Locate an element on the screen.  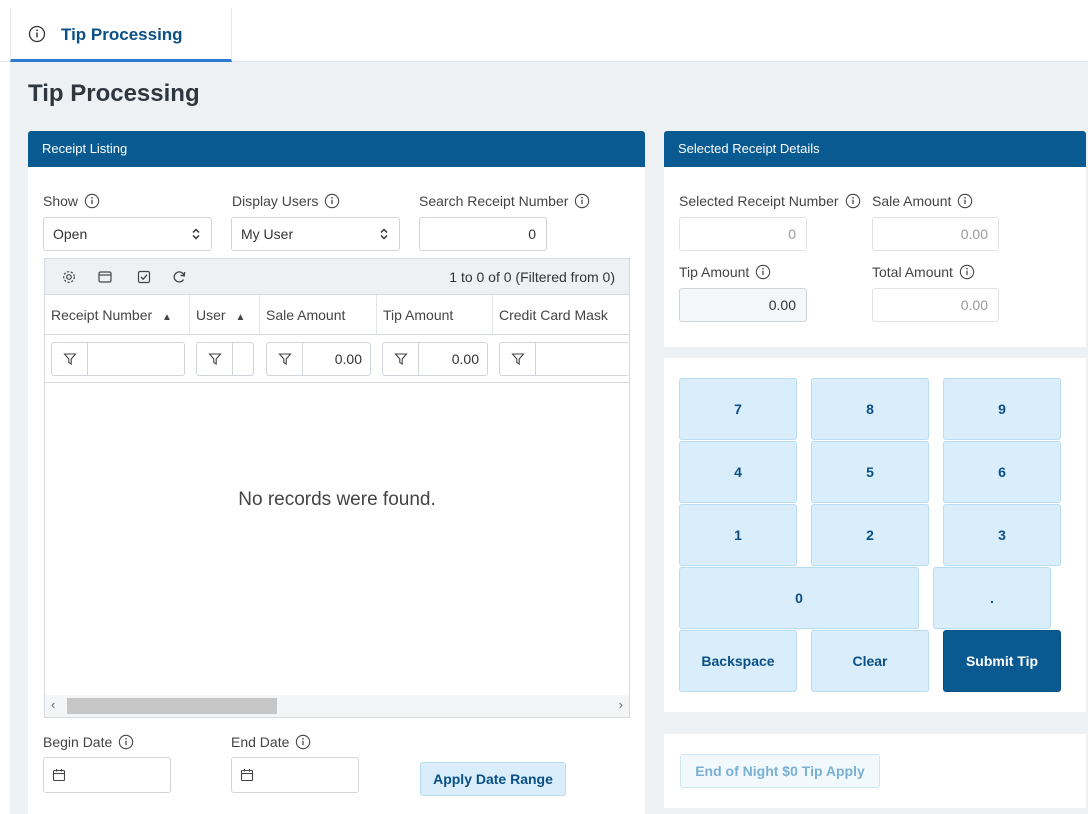
scroll-right-icon: › is located at coordinates (621, 704).